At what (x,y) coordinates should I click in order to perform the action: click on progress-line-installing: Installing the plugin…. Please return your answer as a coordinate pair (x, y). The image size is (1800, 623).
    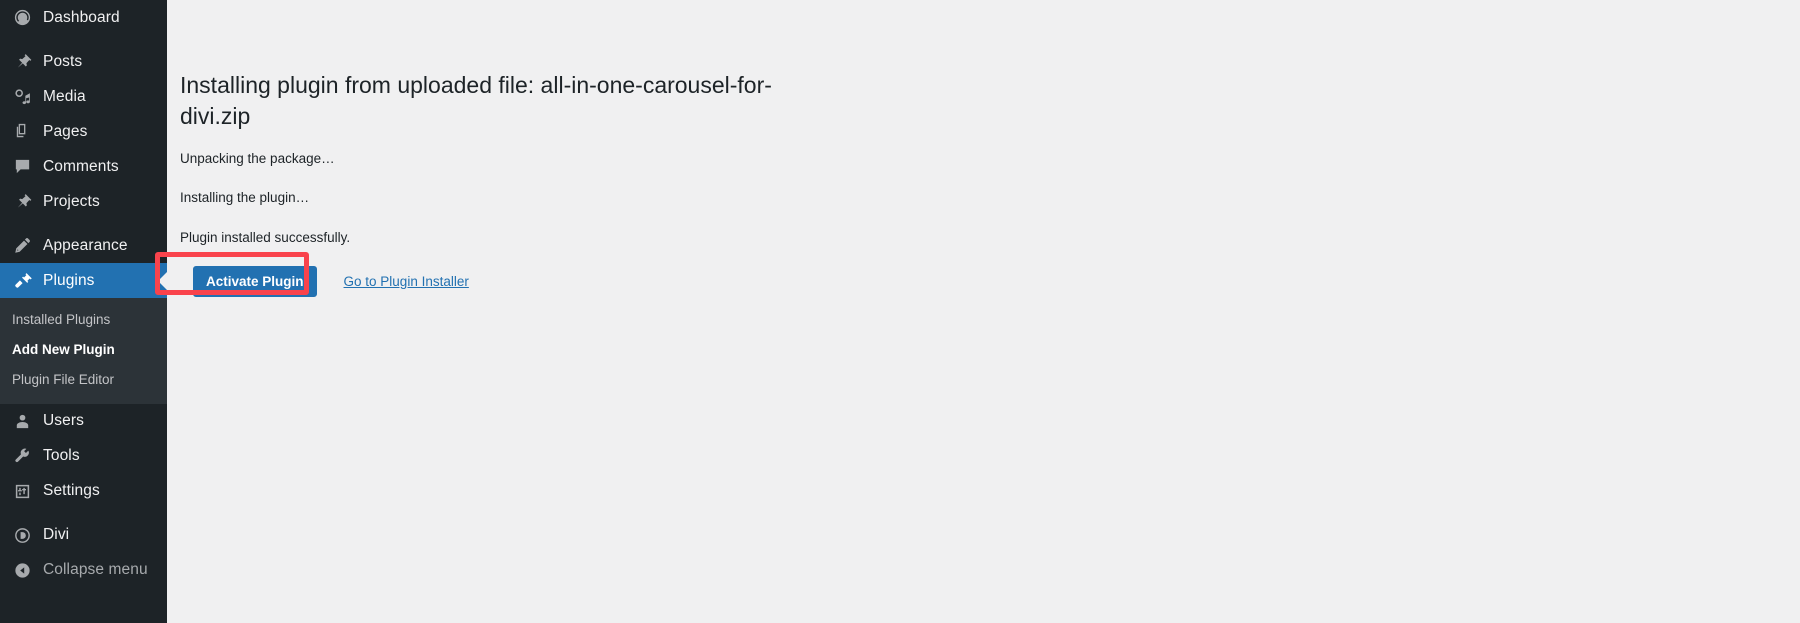
    Looking at the image, I should click on (245, 198).